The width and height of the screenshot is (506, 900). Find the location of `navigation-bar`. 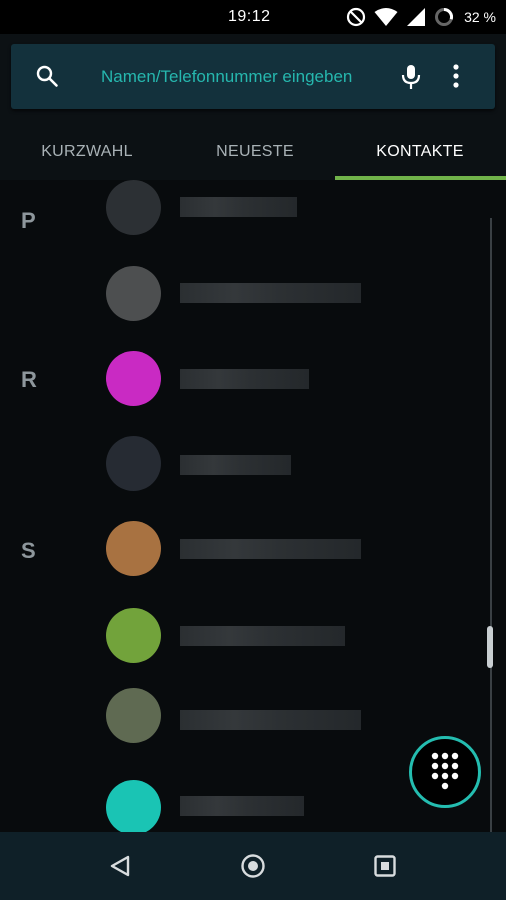

navigation-bar is located at coordinates (253, 866).